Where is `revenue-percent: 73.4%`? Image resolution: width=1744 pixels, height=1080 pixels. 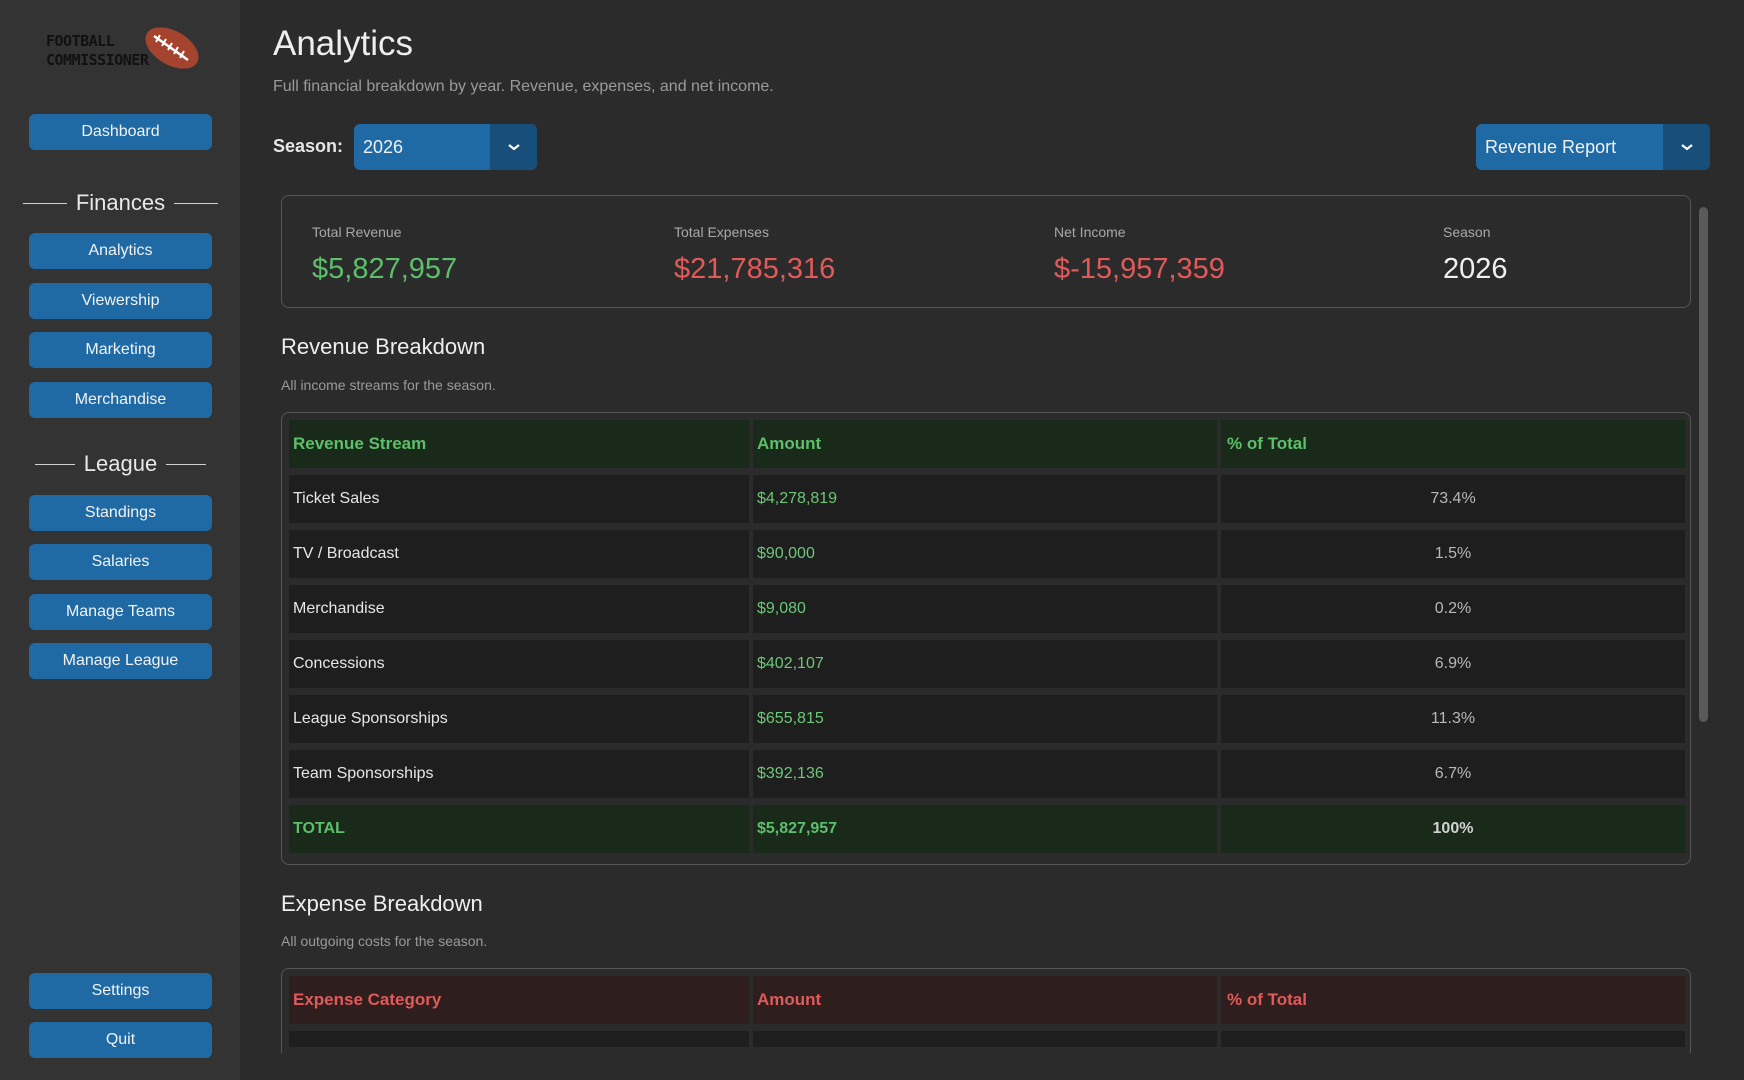
revenue-percent: 73.4% is located at coordinates (1453, 499).